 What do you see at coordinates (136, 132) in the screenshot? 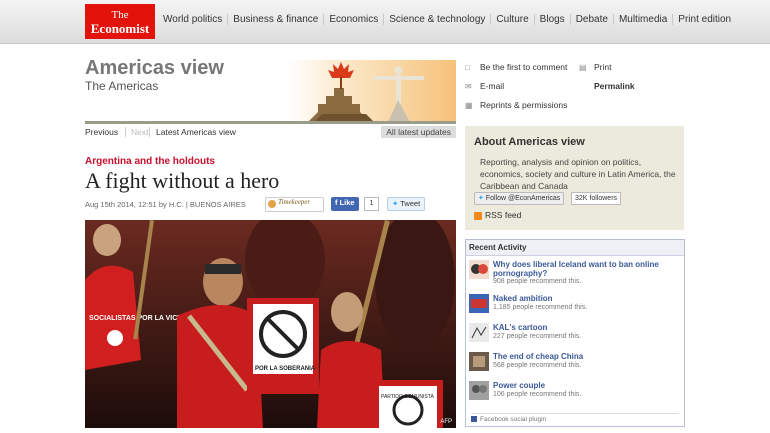
I see `next-link: Next` at bounding box center [136, 132].